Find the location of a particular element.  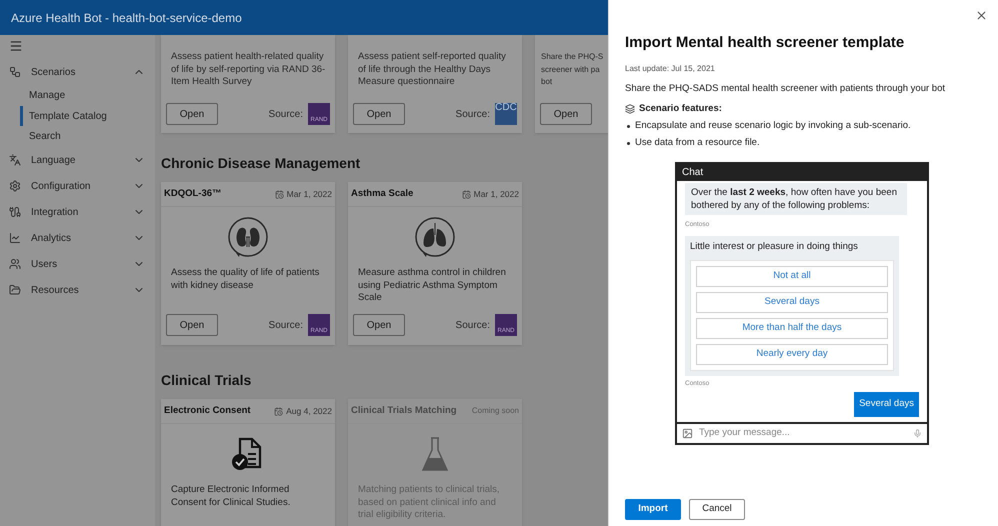

nav-subitem: Manage is located at coordinates (87, 95).